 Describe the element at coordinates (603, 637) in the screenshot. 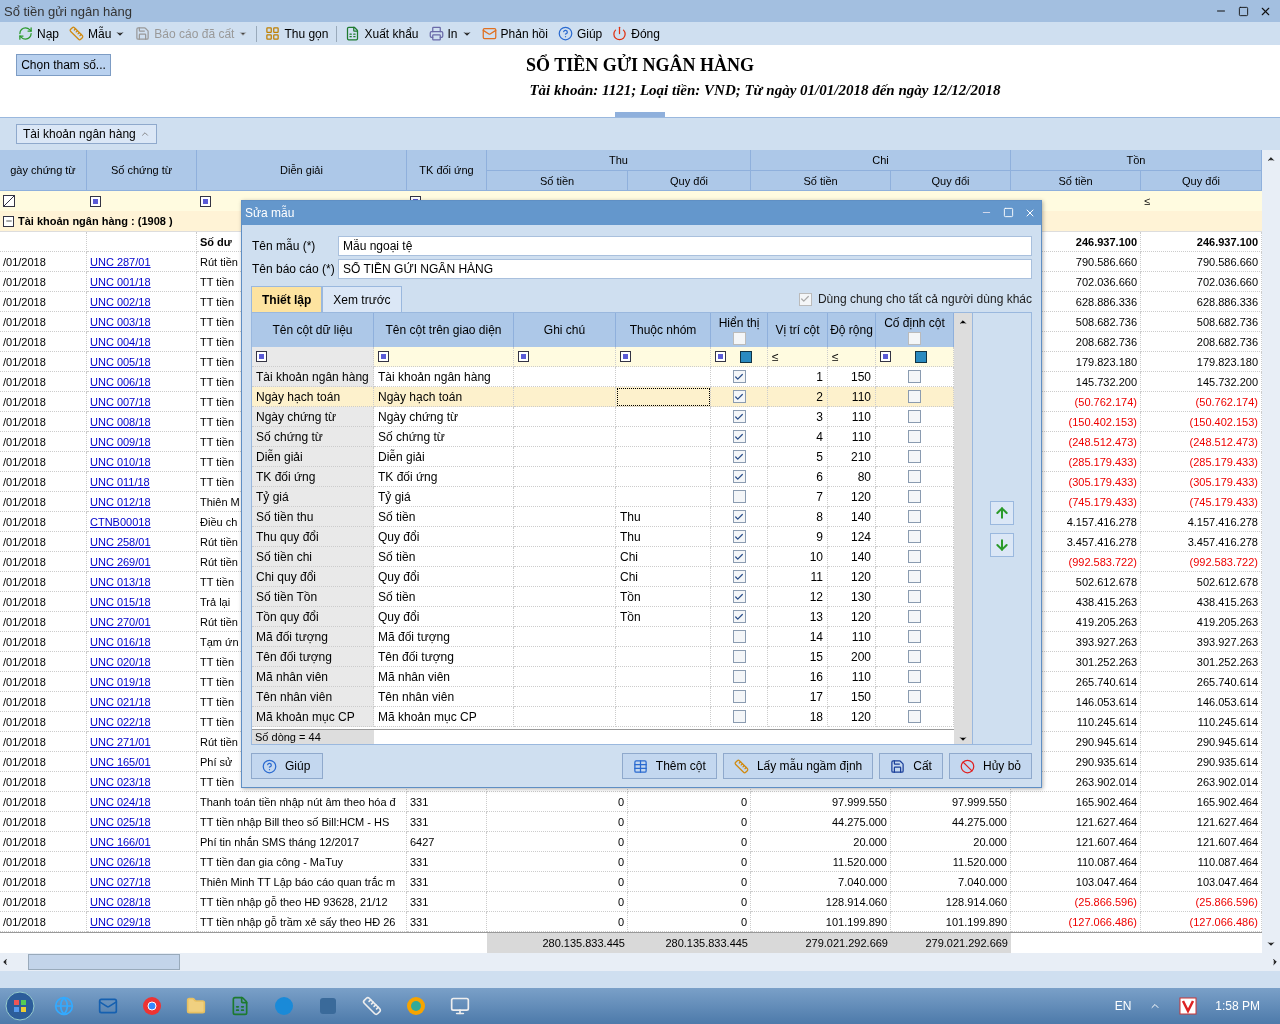

I see `table-row: Mã đối tượng Mã đối tượng 14 110` at that location.